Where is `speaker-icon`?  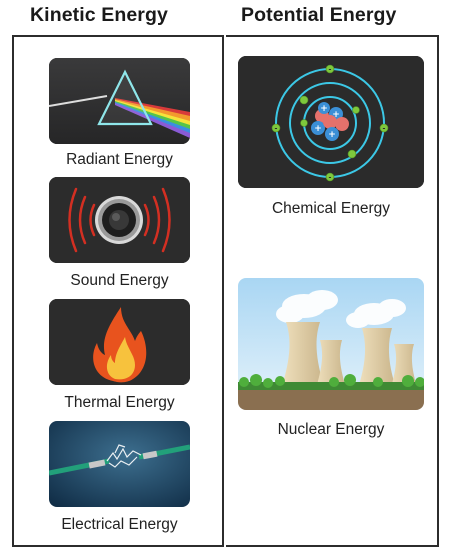
speaker-icon is located at coordinates (119, 220).